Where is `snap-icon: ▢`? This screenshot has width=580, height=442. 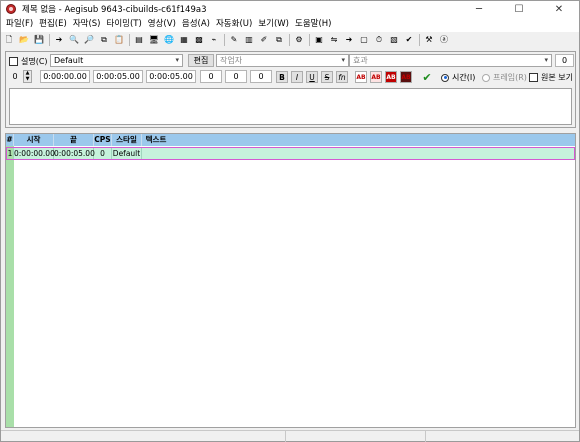
snap-icon: ▢ is located at coordinates (364, 40).